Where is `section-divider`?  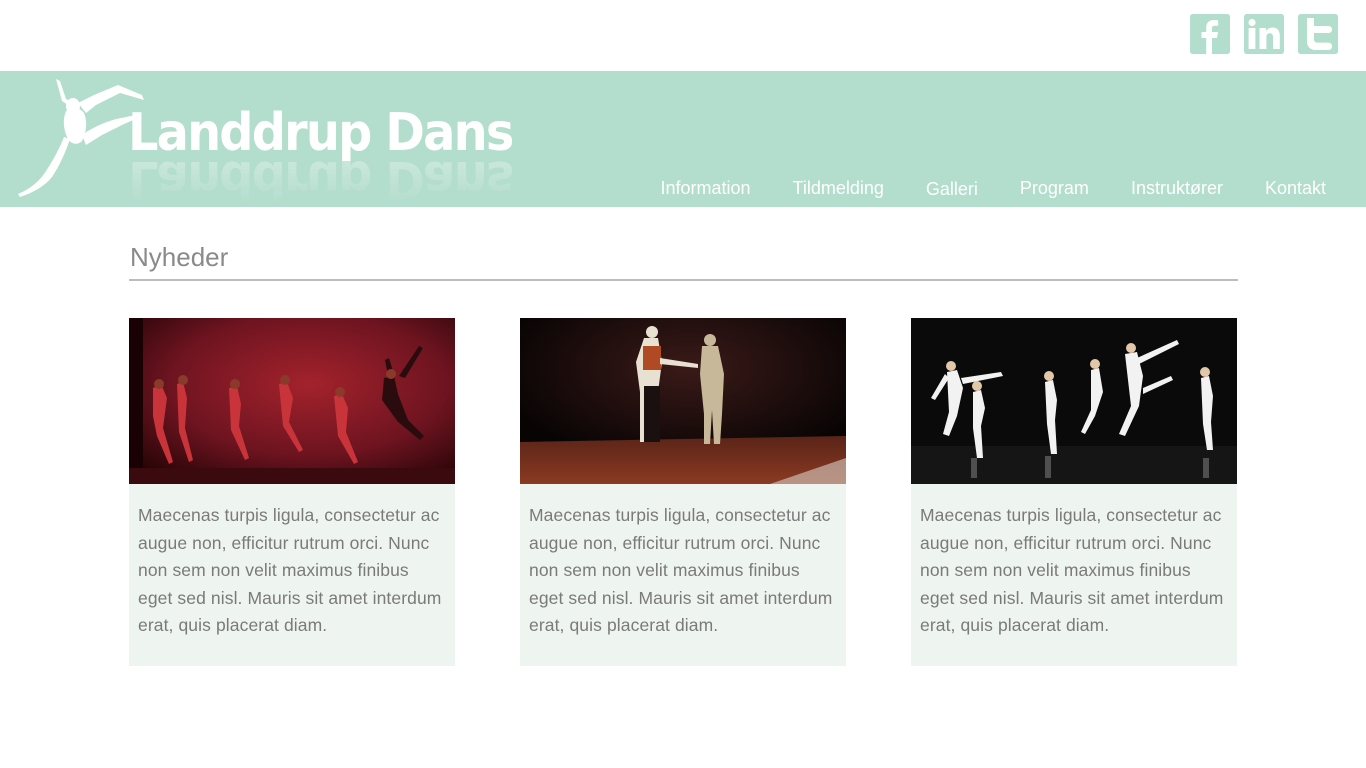 section-divider is located at coordinates (683, 280).